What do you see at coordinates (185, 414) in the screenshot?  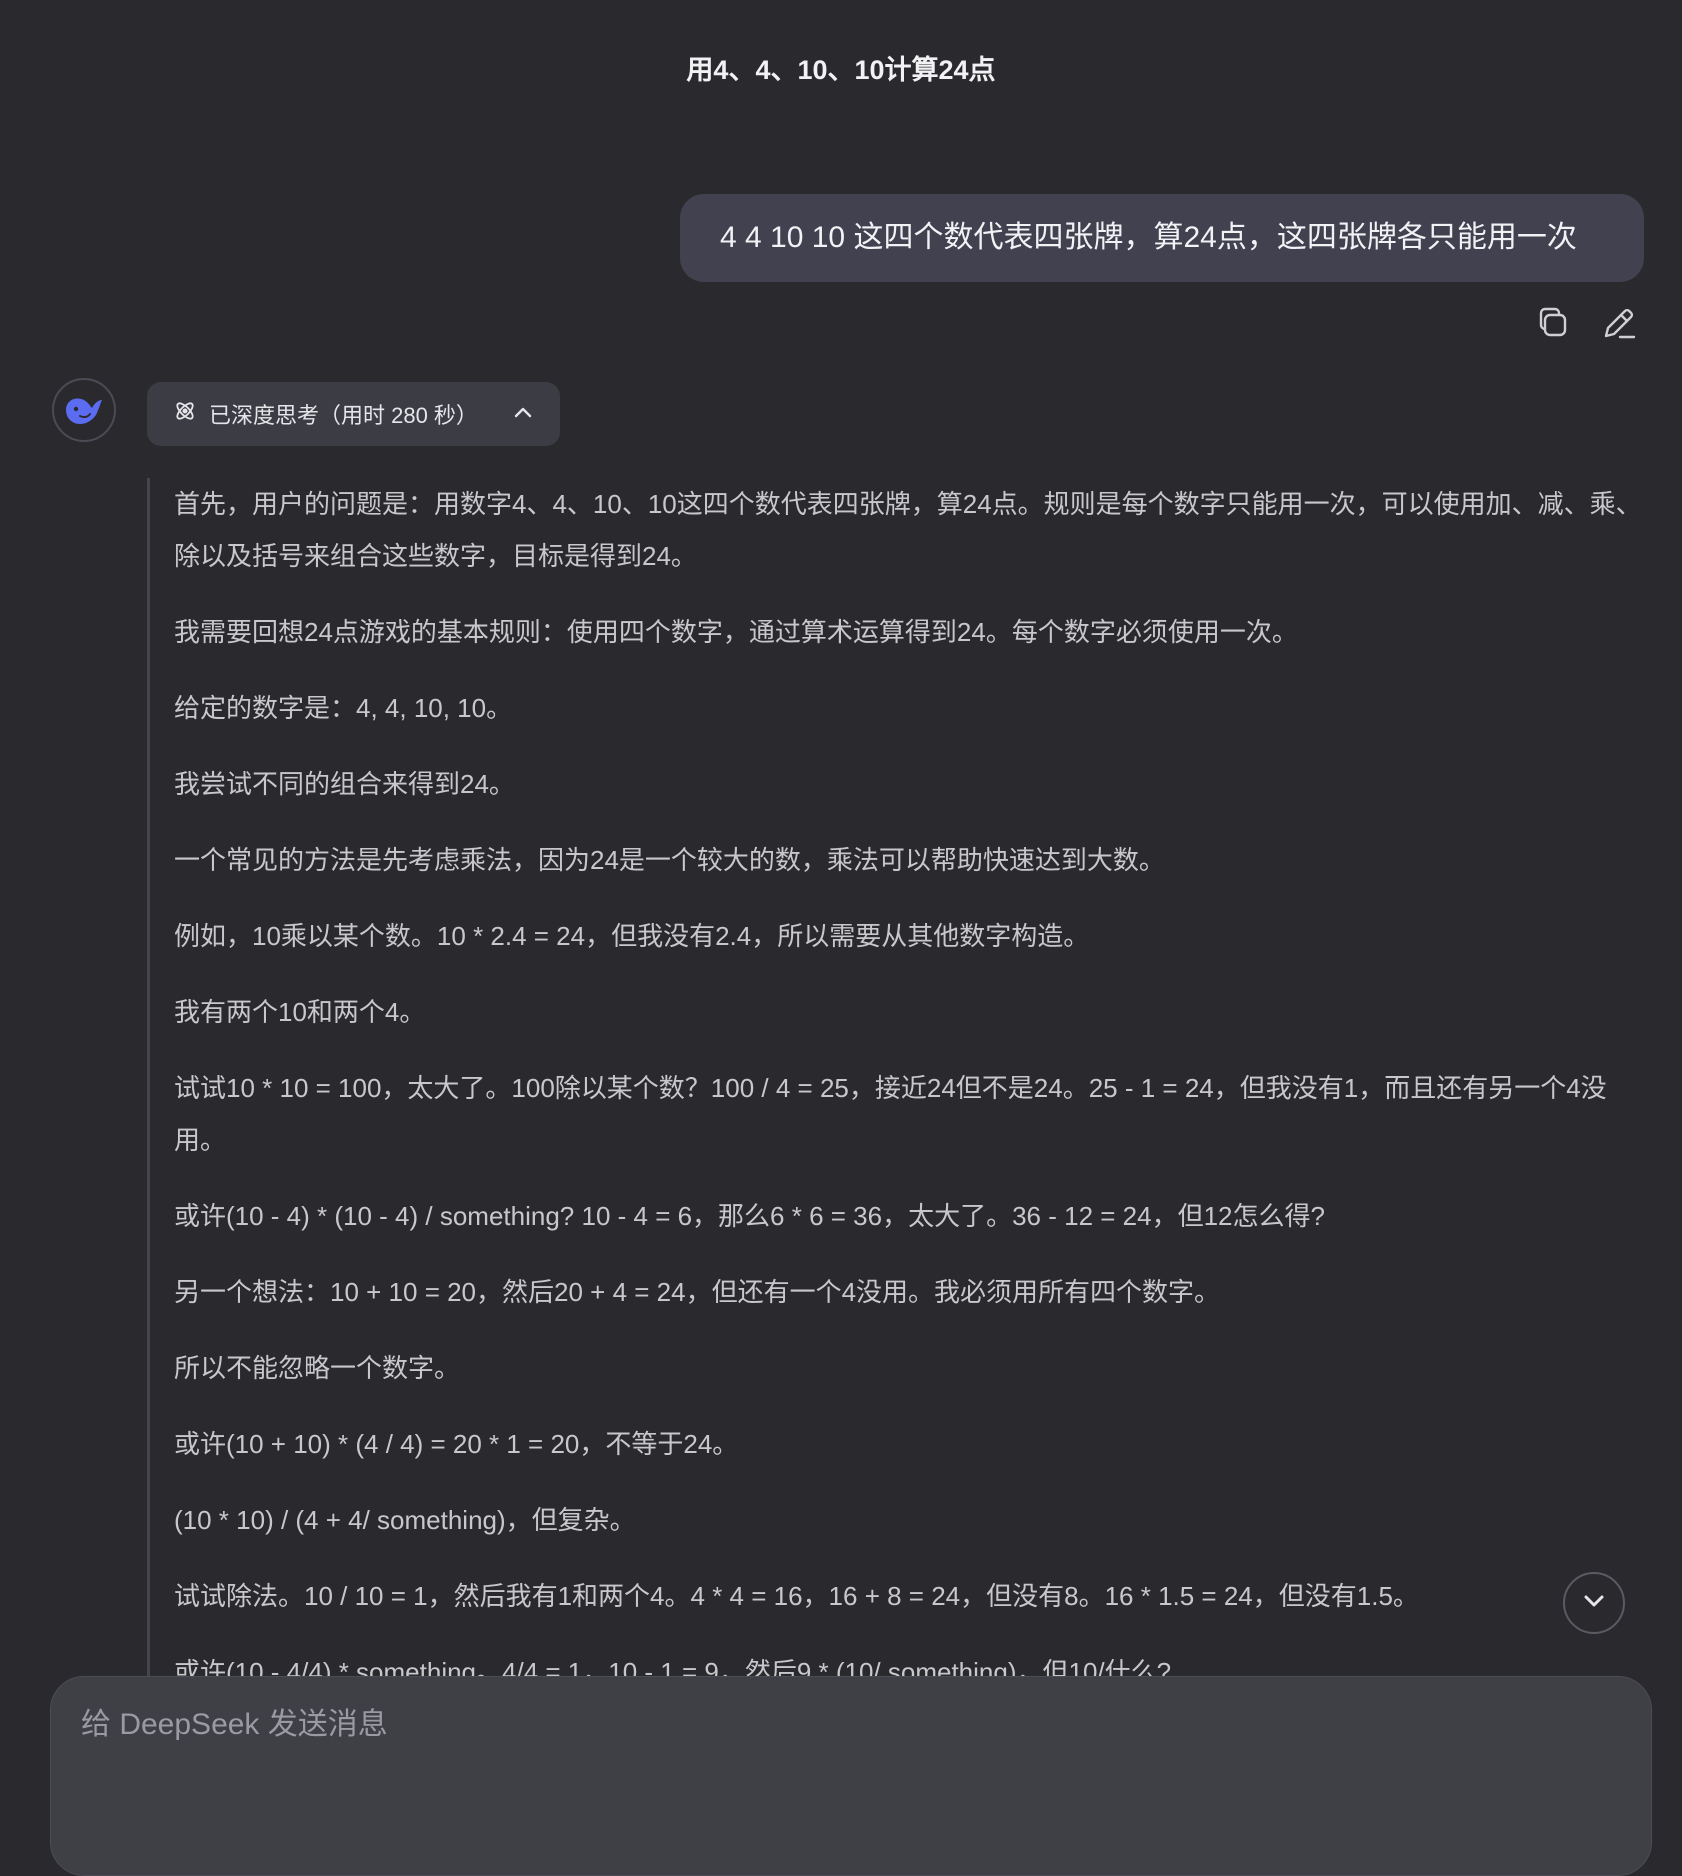 I see `atom-icon` at bounding box center [185, 414].